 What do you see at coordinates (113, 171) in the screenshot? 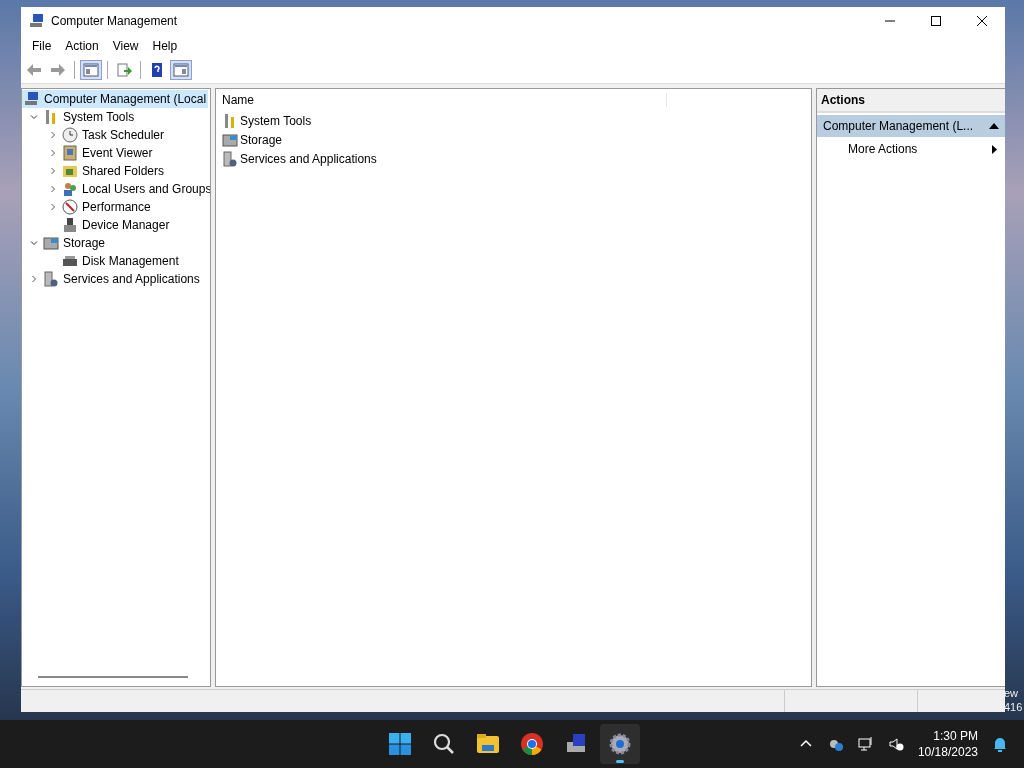
I see `tree-item: Shared Folders` at bounding box center [113, 171].